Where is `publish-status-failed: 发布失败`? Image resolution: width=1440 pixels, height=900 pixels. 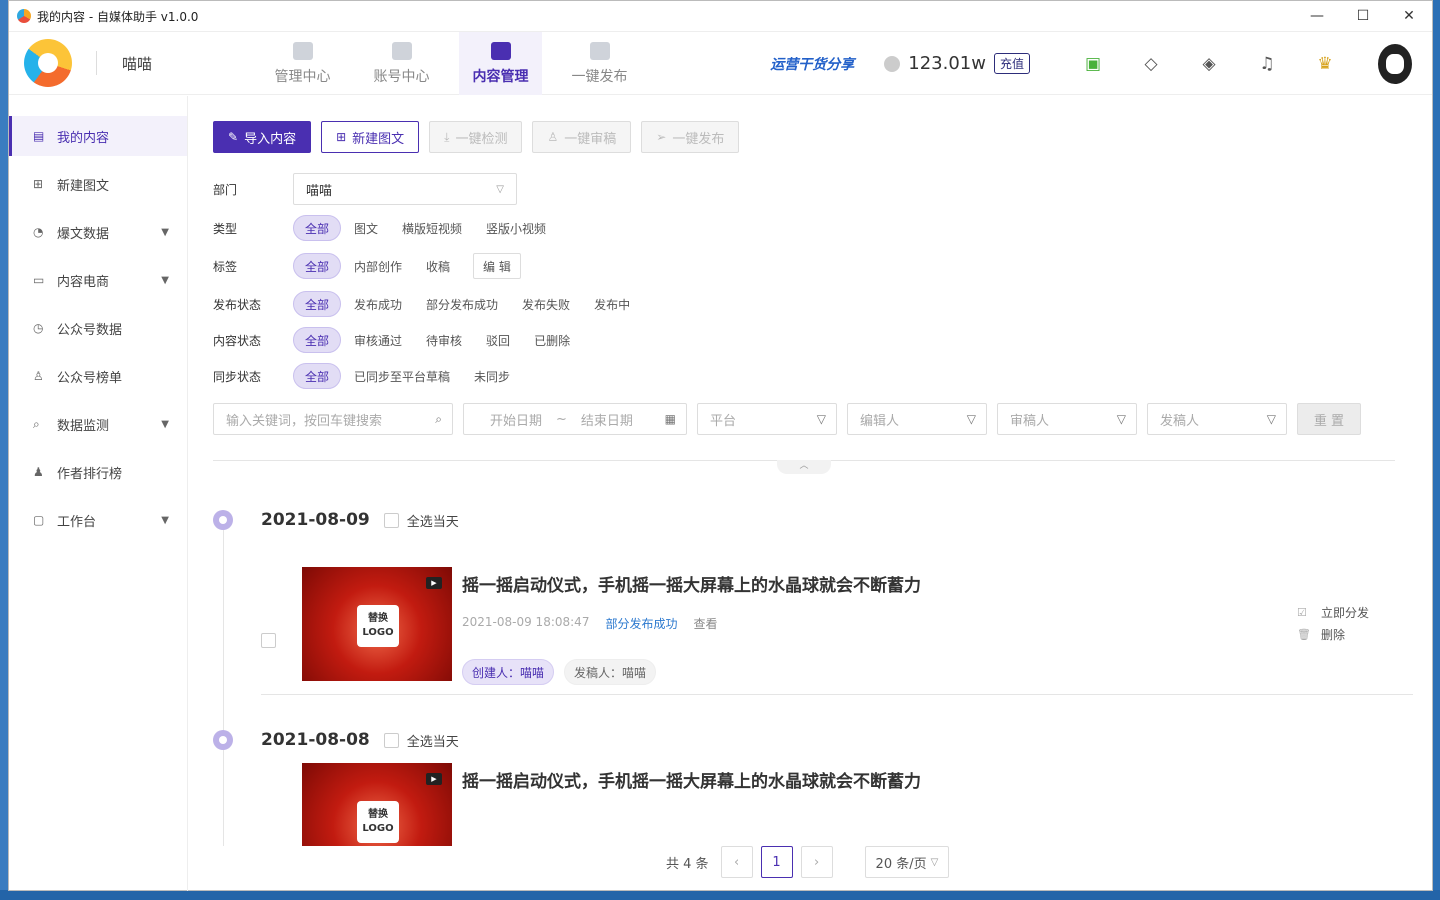 publish-status-failed: 发布失败 is located at coordinates (546, 304).